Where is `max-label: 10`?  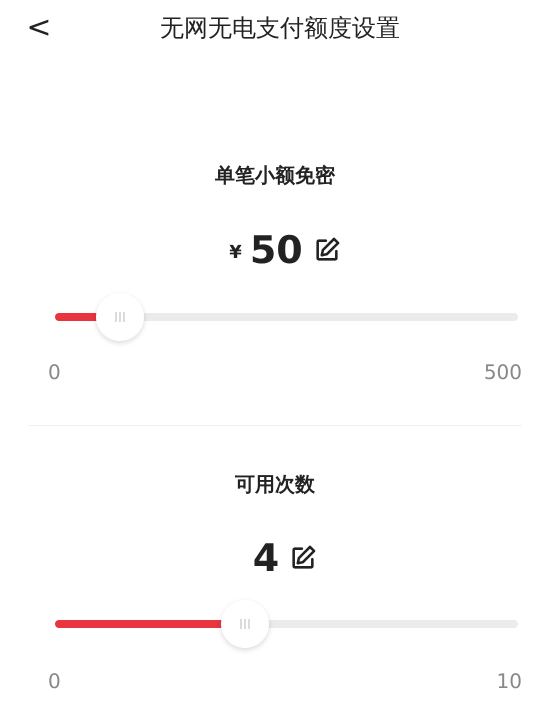
max-label: 10 is located at coordinates (509, 681).